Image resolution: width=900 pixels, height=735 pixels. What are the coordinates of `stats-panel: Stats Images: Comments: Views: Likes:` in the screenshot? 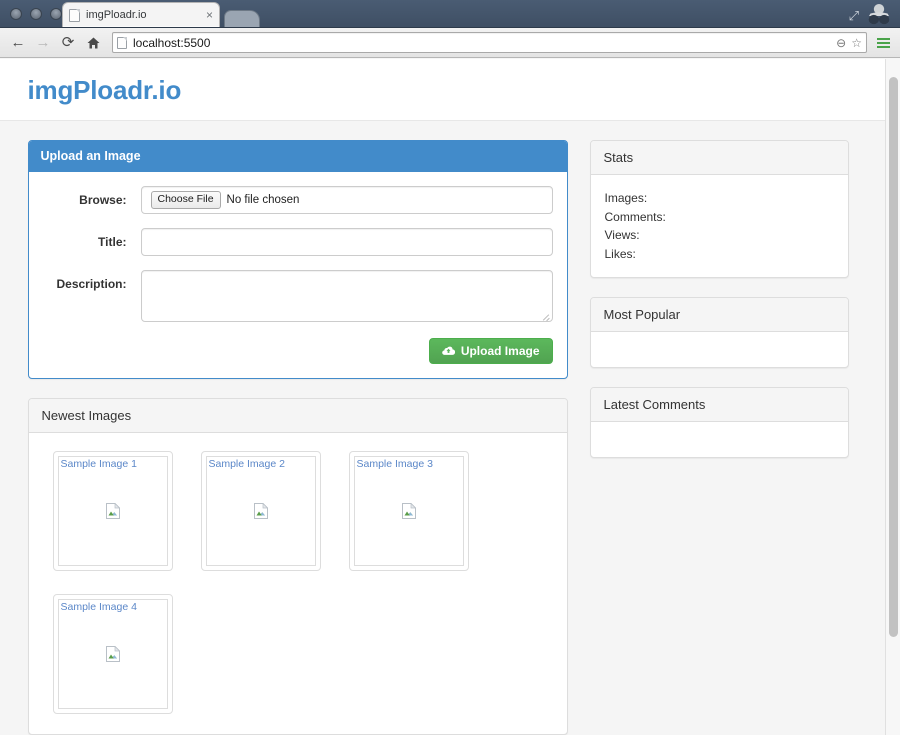 It's located at (719, 209).